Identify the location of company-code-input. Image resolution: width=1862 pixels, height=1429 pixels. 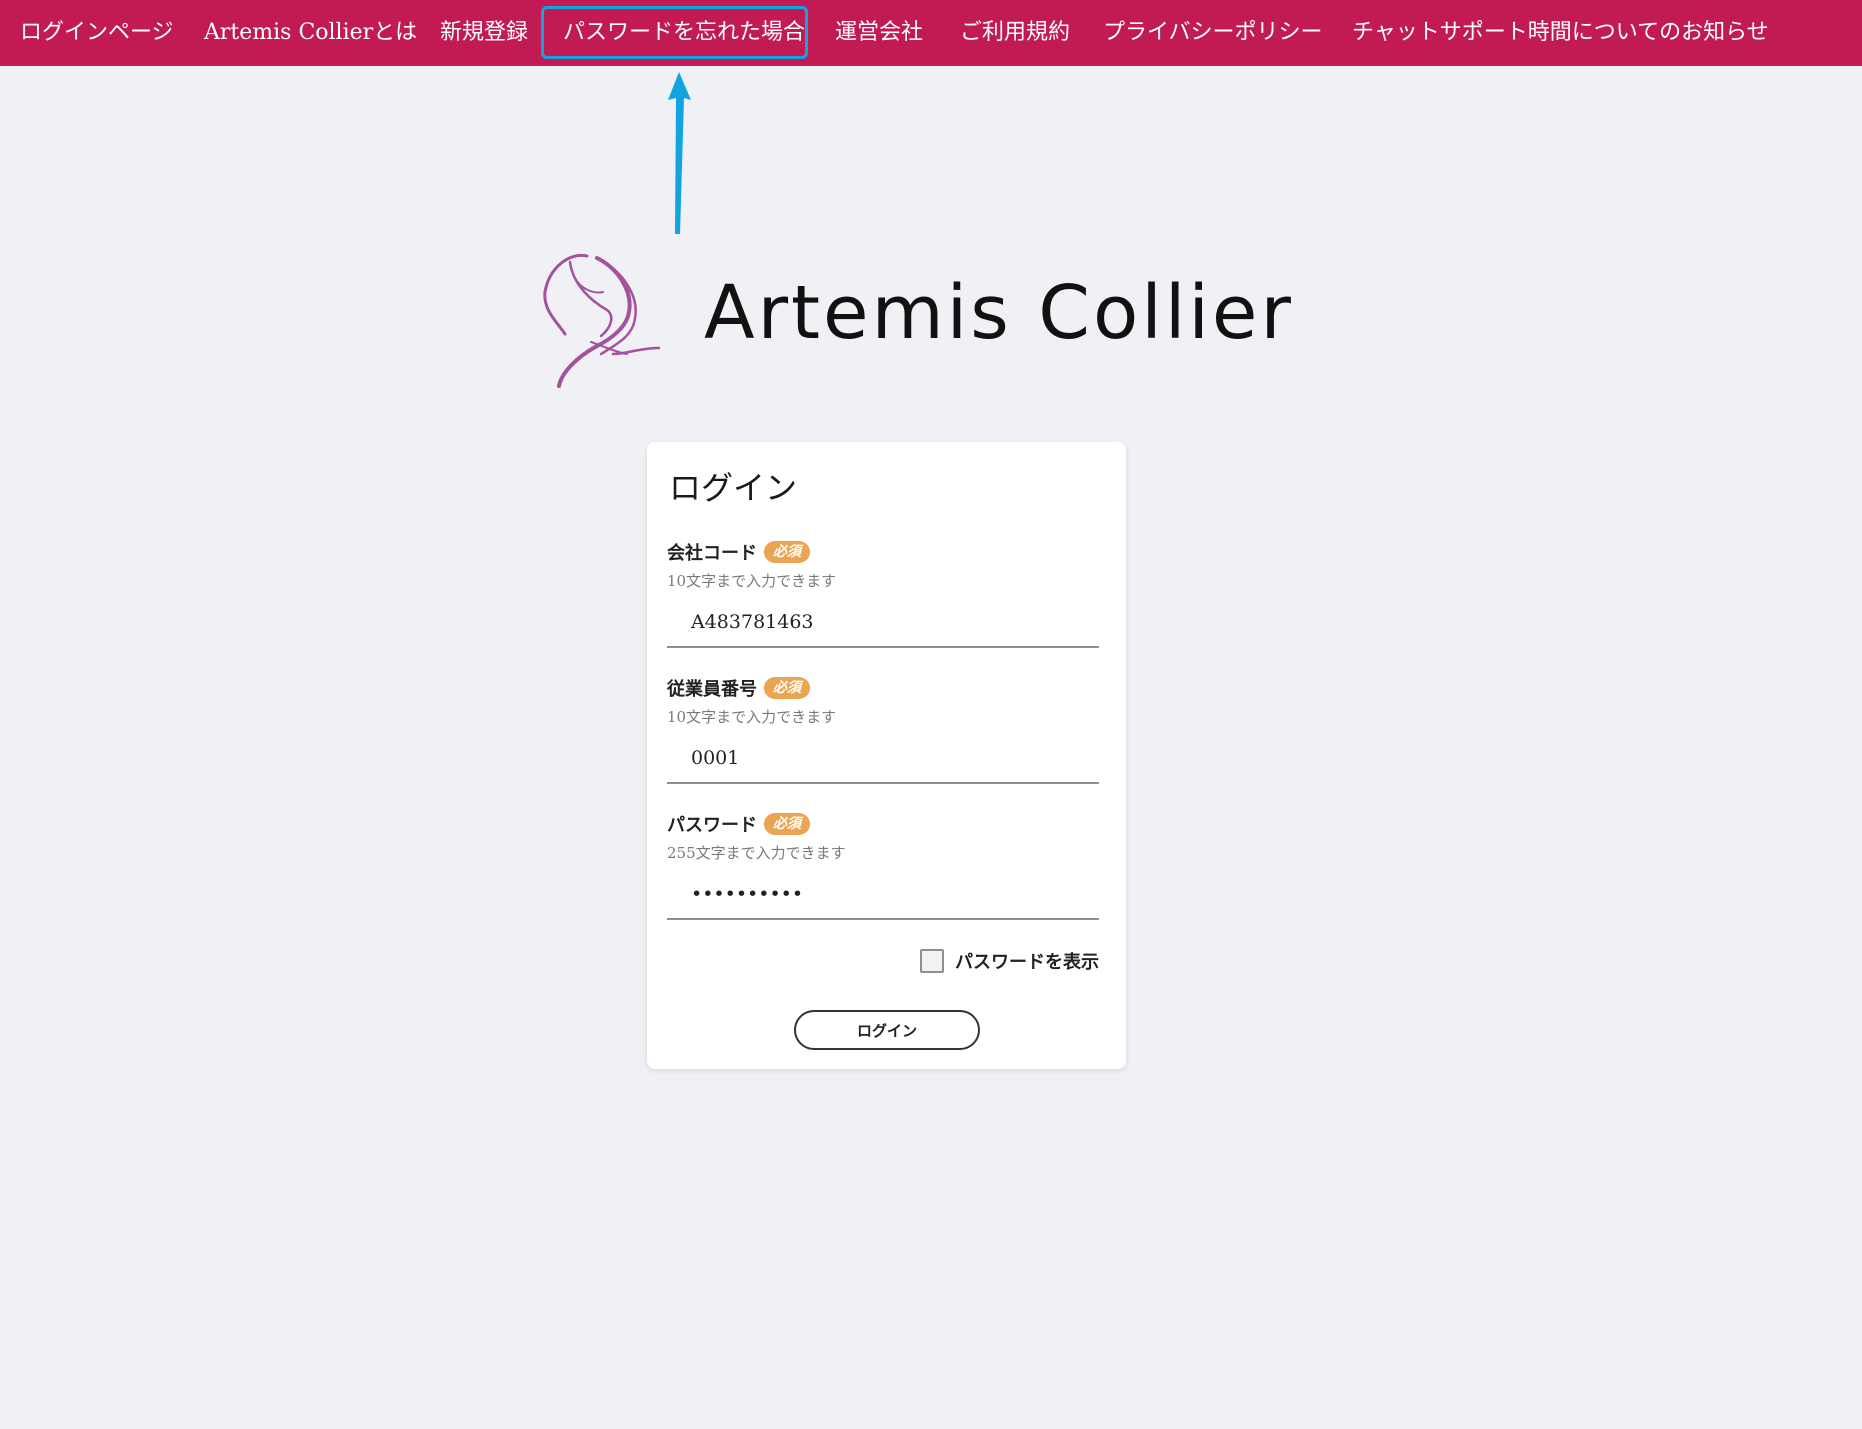
(883, 623).